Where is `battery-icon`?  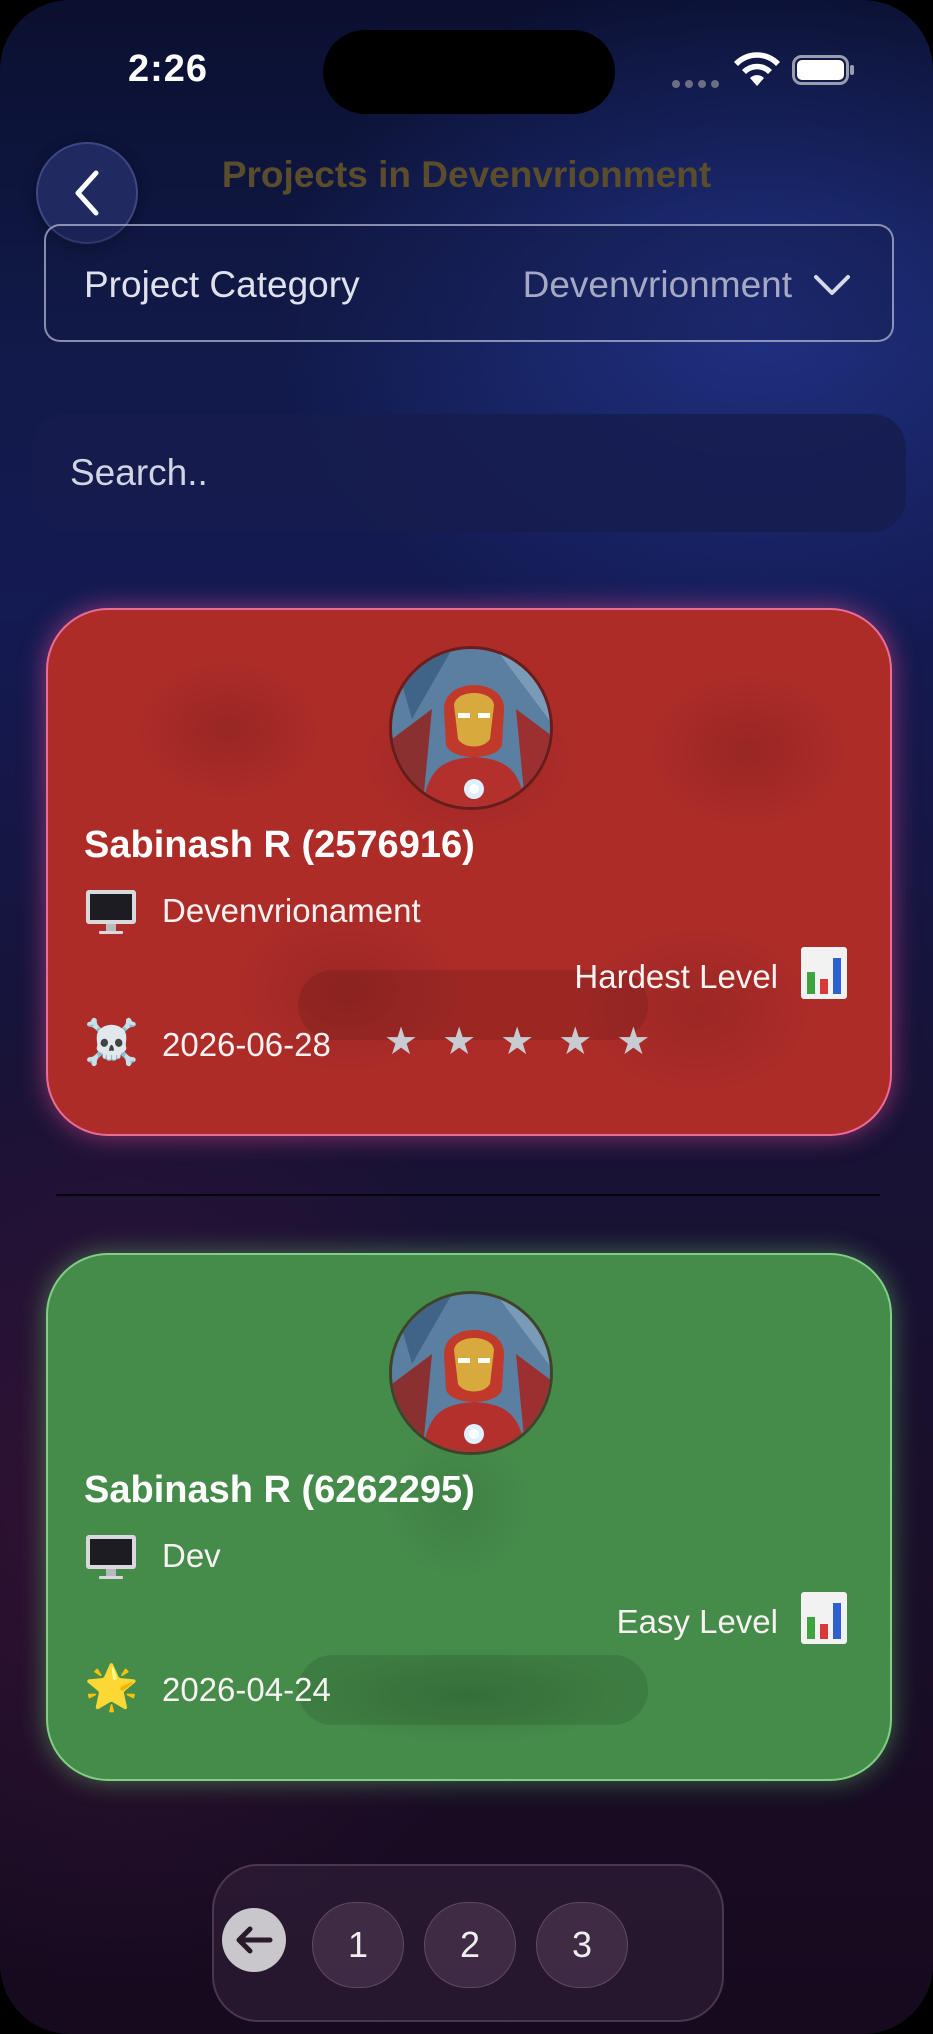 battery-icon is located at coordinates (823, 70).